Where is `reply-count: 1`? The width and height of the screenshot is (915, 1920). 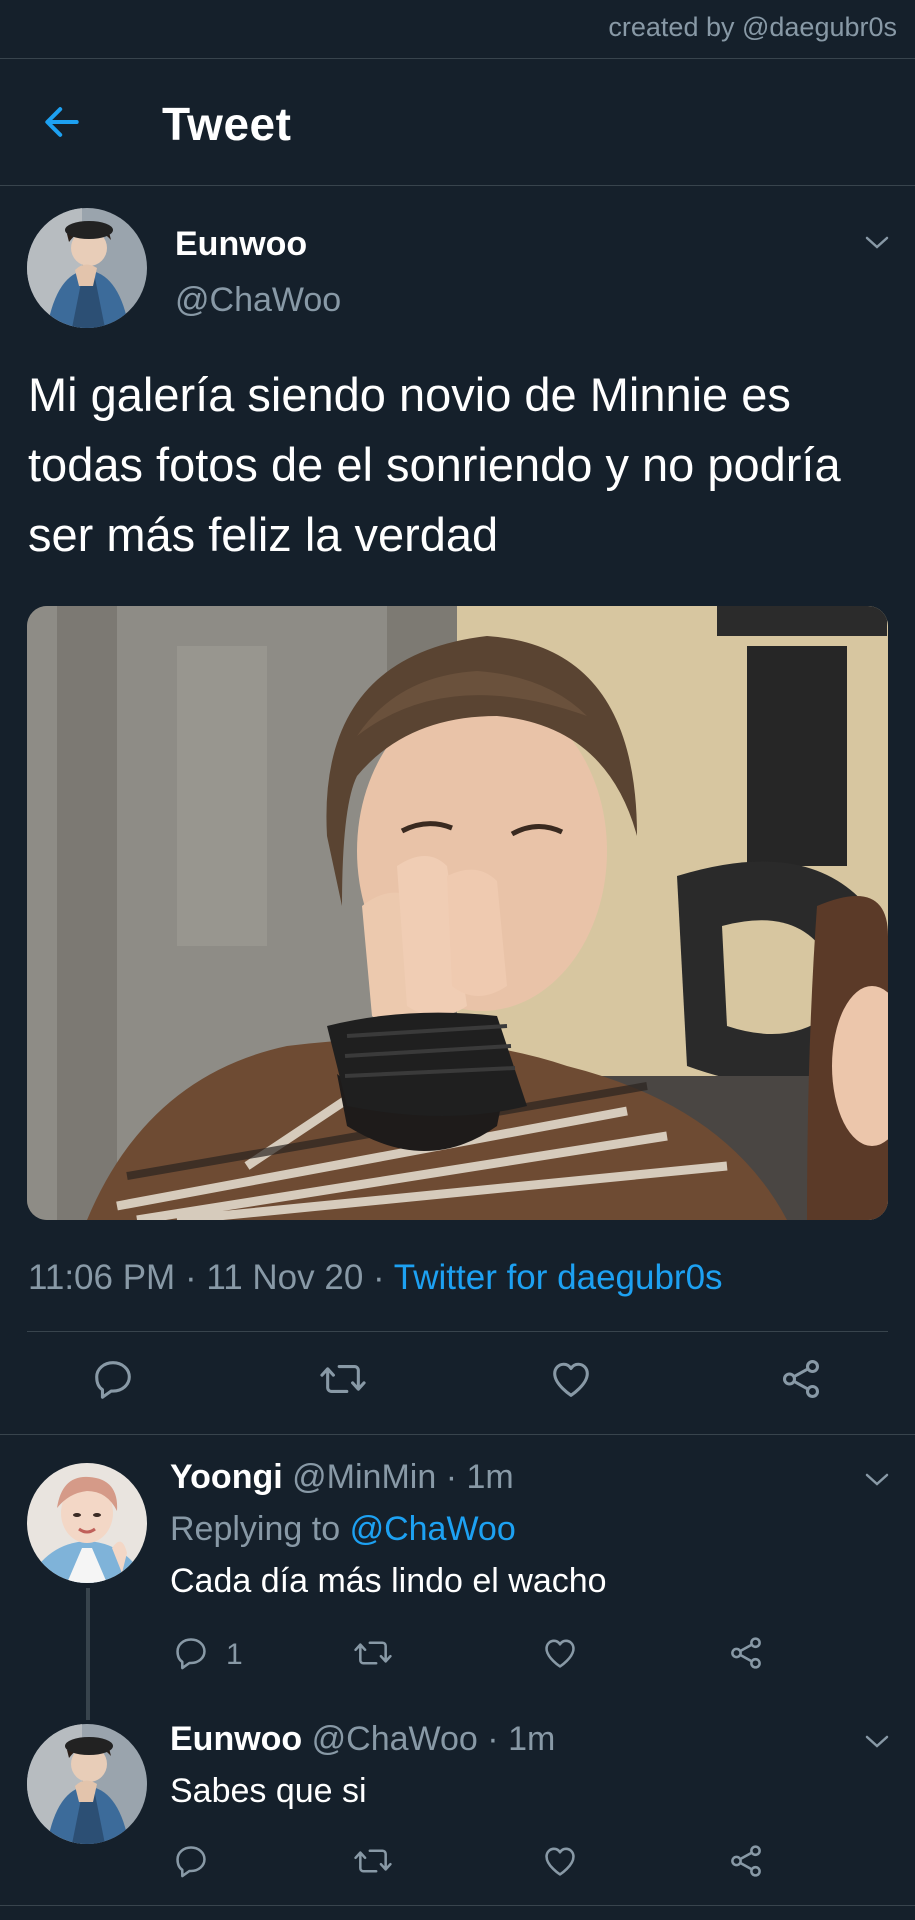 reply-count: 1 is located at coordinates (234, 1654).